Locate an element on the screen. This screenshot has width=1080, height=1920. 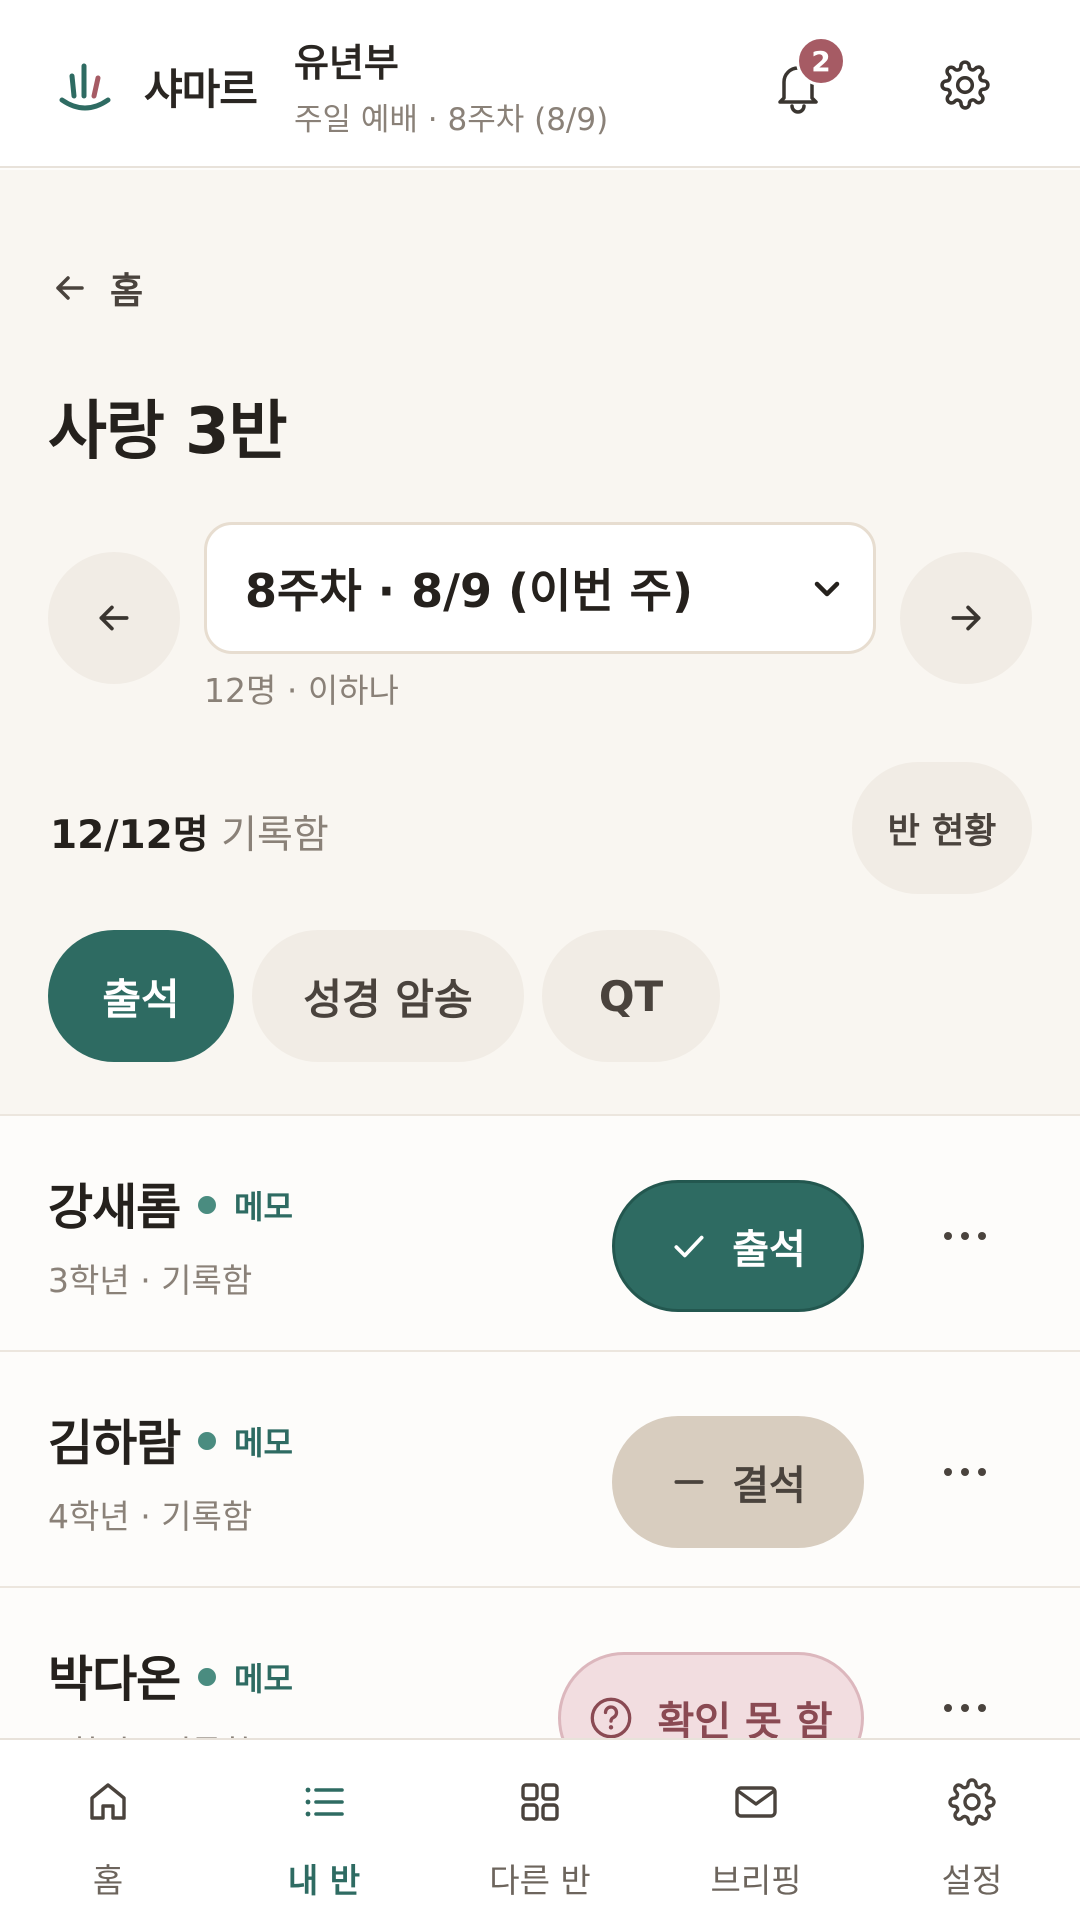
dash-icon is located at coordinates (689, 1482).